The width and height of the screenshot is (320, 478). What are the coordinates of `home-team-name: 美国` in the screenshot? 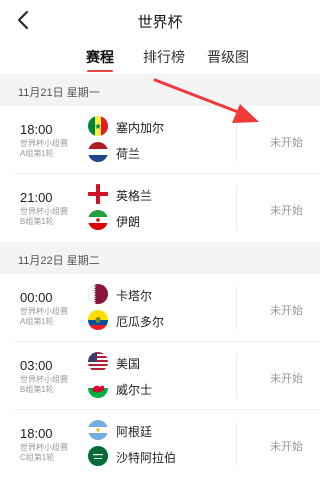 It's located at (128, 364).